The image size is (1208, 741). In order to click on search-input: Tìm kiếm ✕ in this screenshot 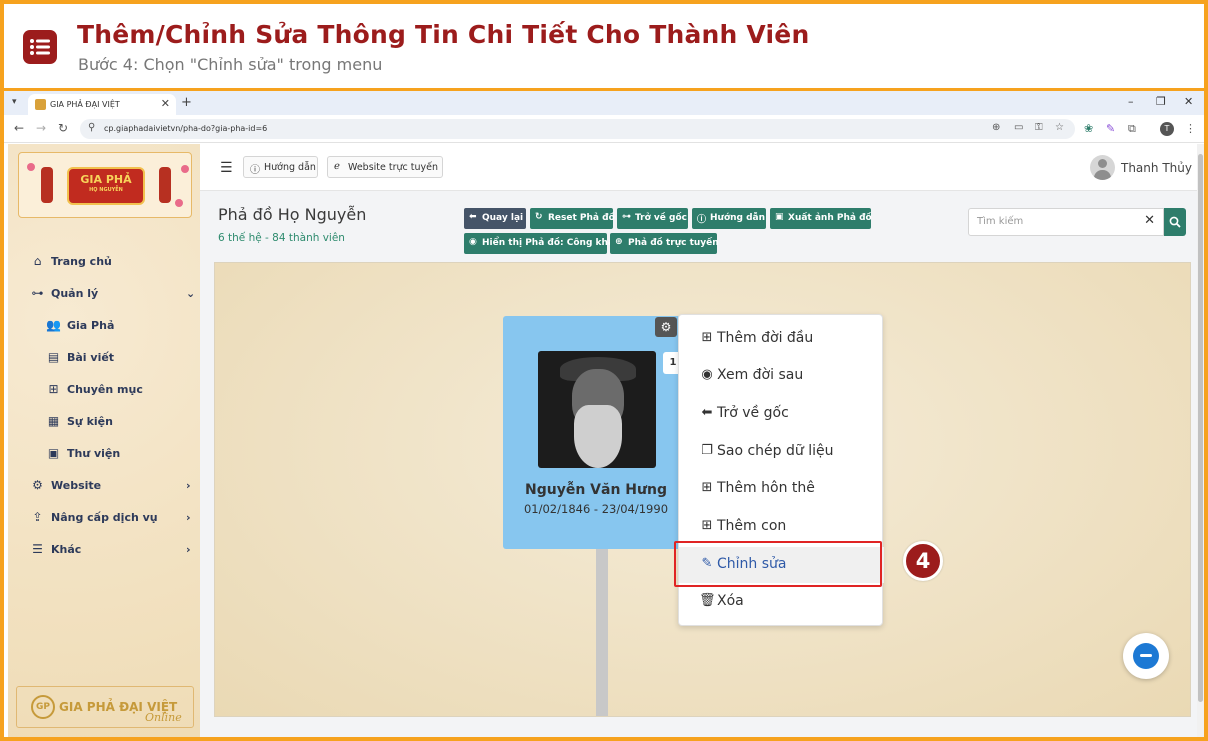, I will do `click(1066, 222)`.